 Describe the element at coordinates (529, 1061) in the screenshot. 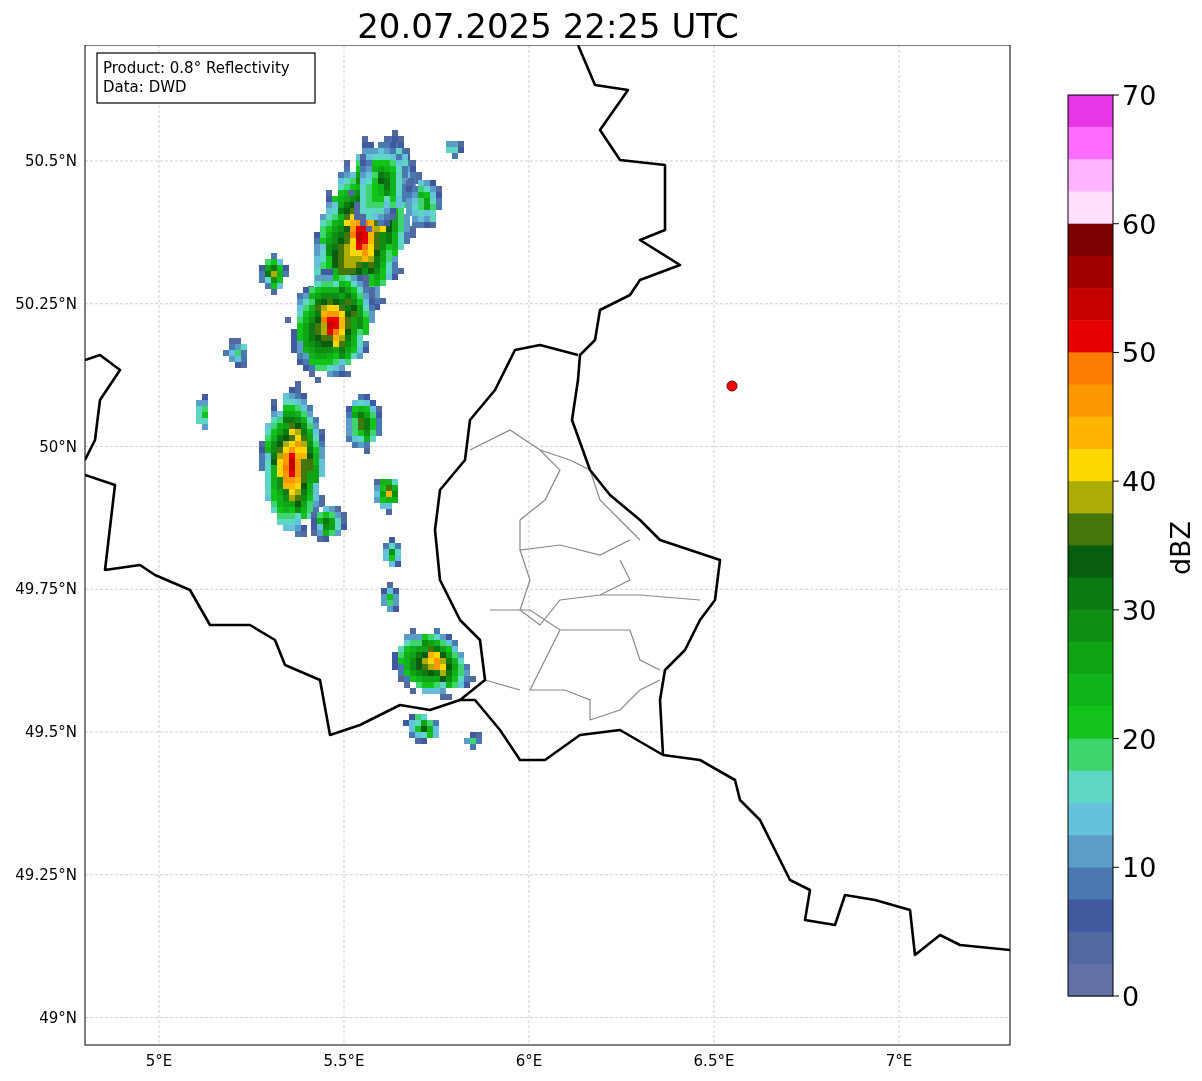

I see `longitude-label: 6°E` at that location.